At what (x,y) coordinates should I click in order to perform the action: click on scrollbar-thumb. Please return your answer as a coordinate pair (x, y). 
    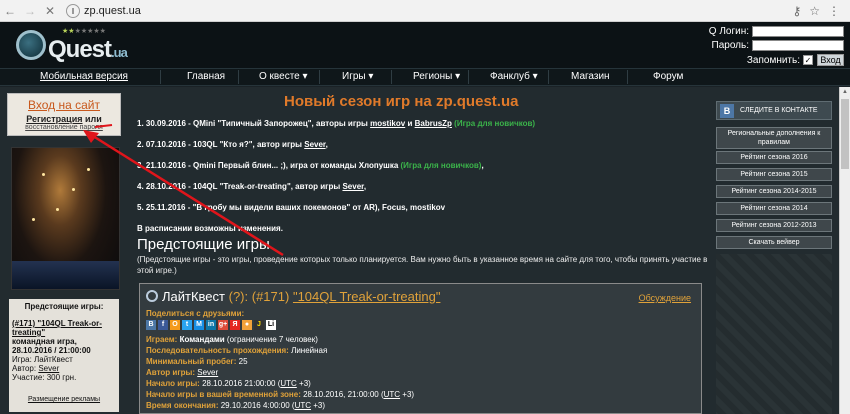
    Looking at the image, I should click on (845, 134).